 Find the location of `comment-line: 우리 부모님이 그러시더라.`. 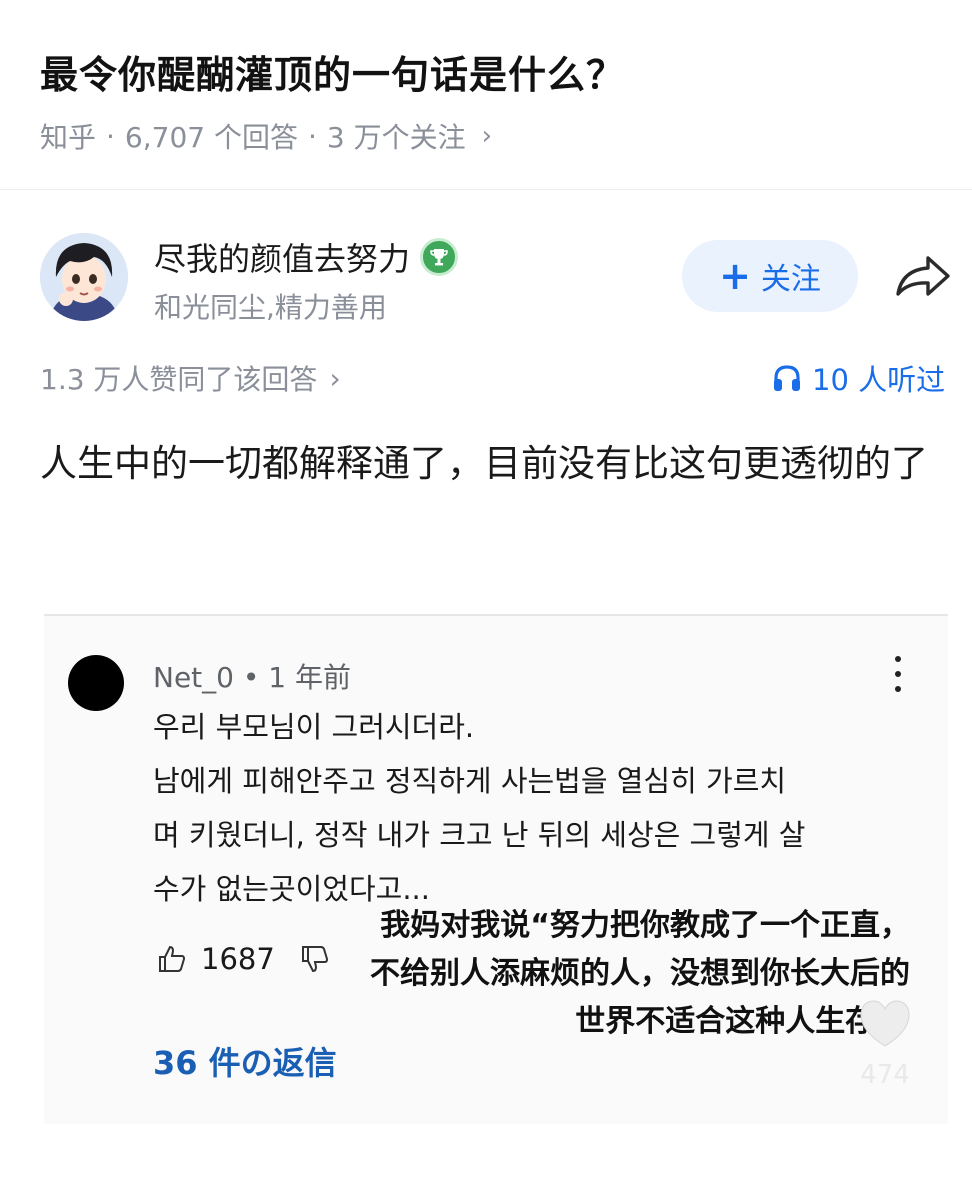

comment-line: 우리 부모님이 그러시더라. is located at coordinates (314, 727).